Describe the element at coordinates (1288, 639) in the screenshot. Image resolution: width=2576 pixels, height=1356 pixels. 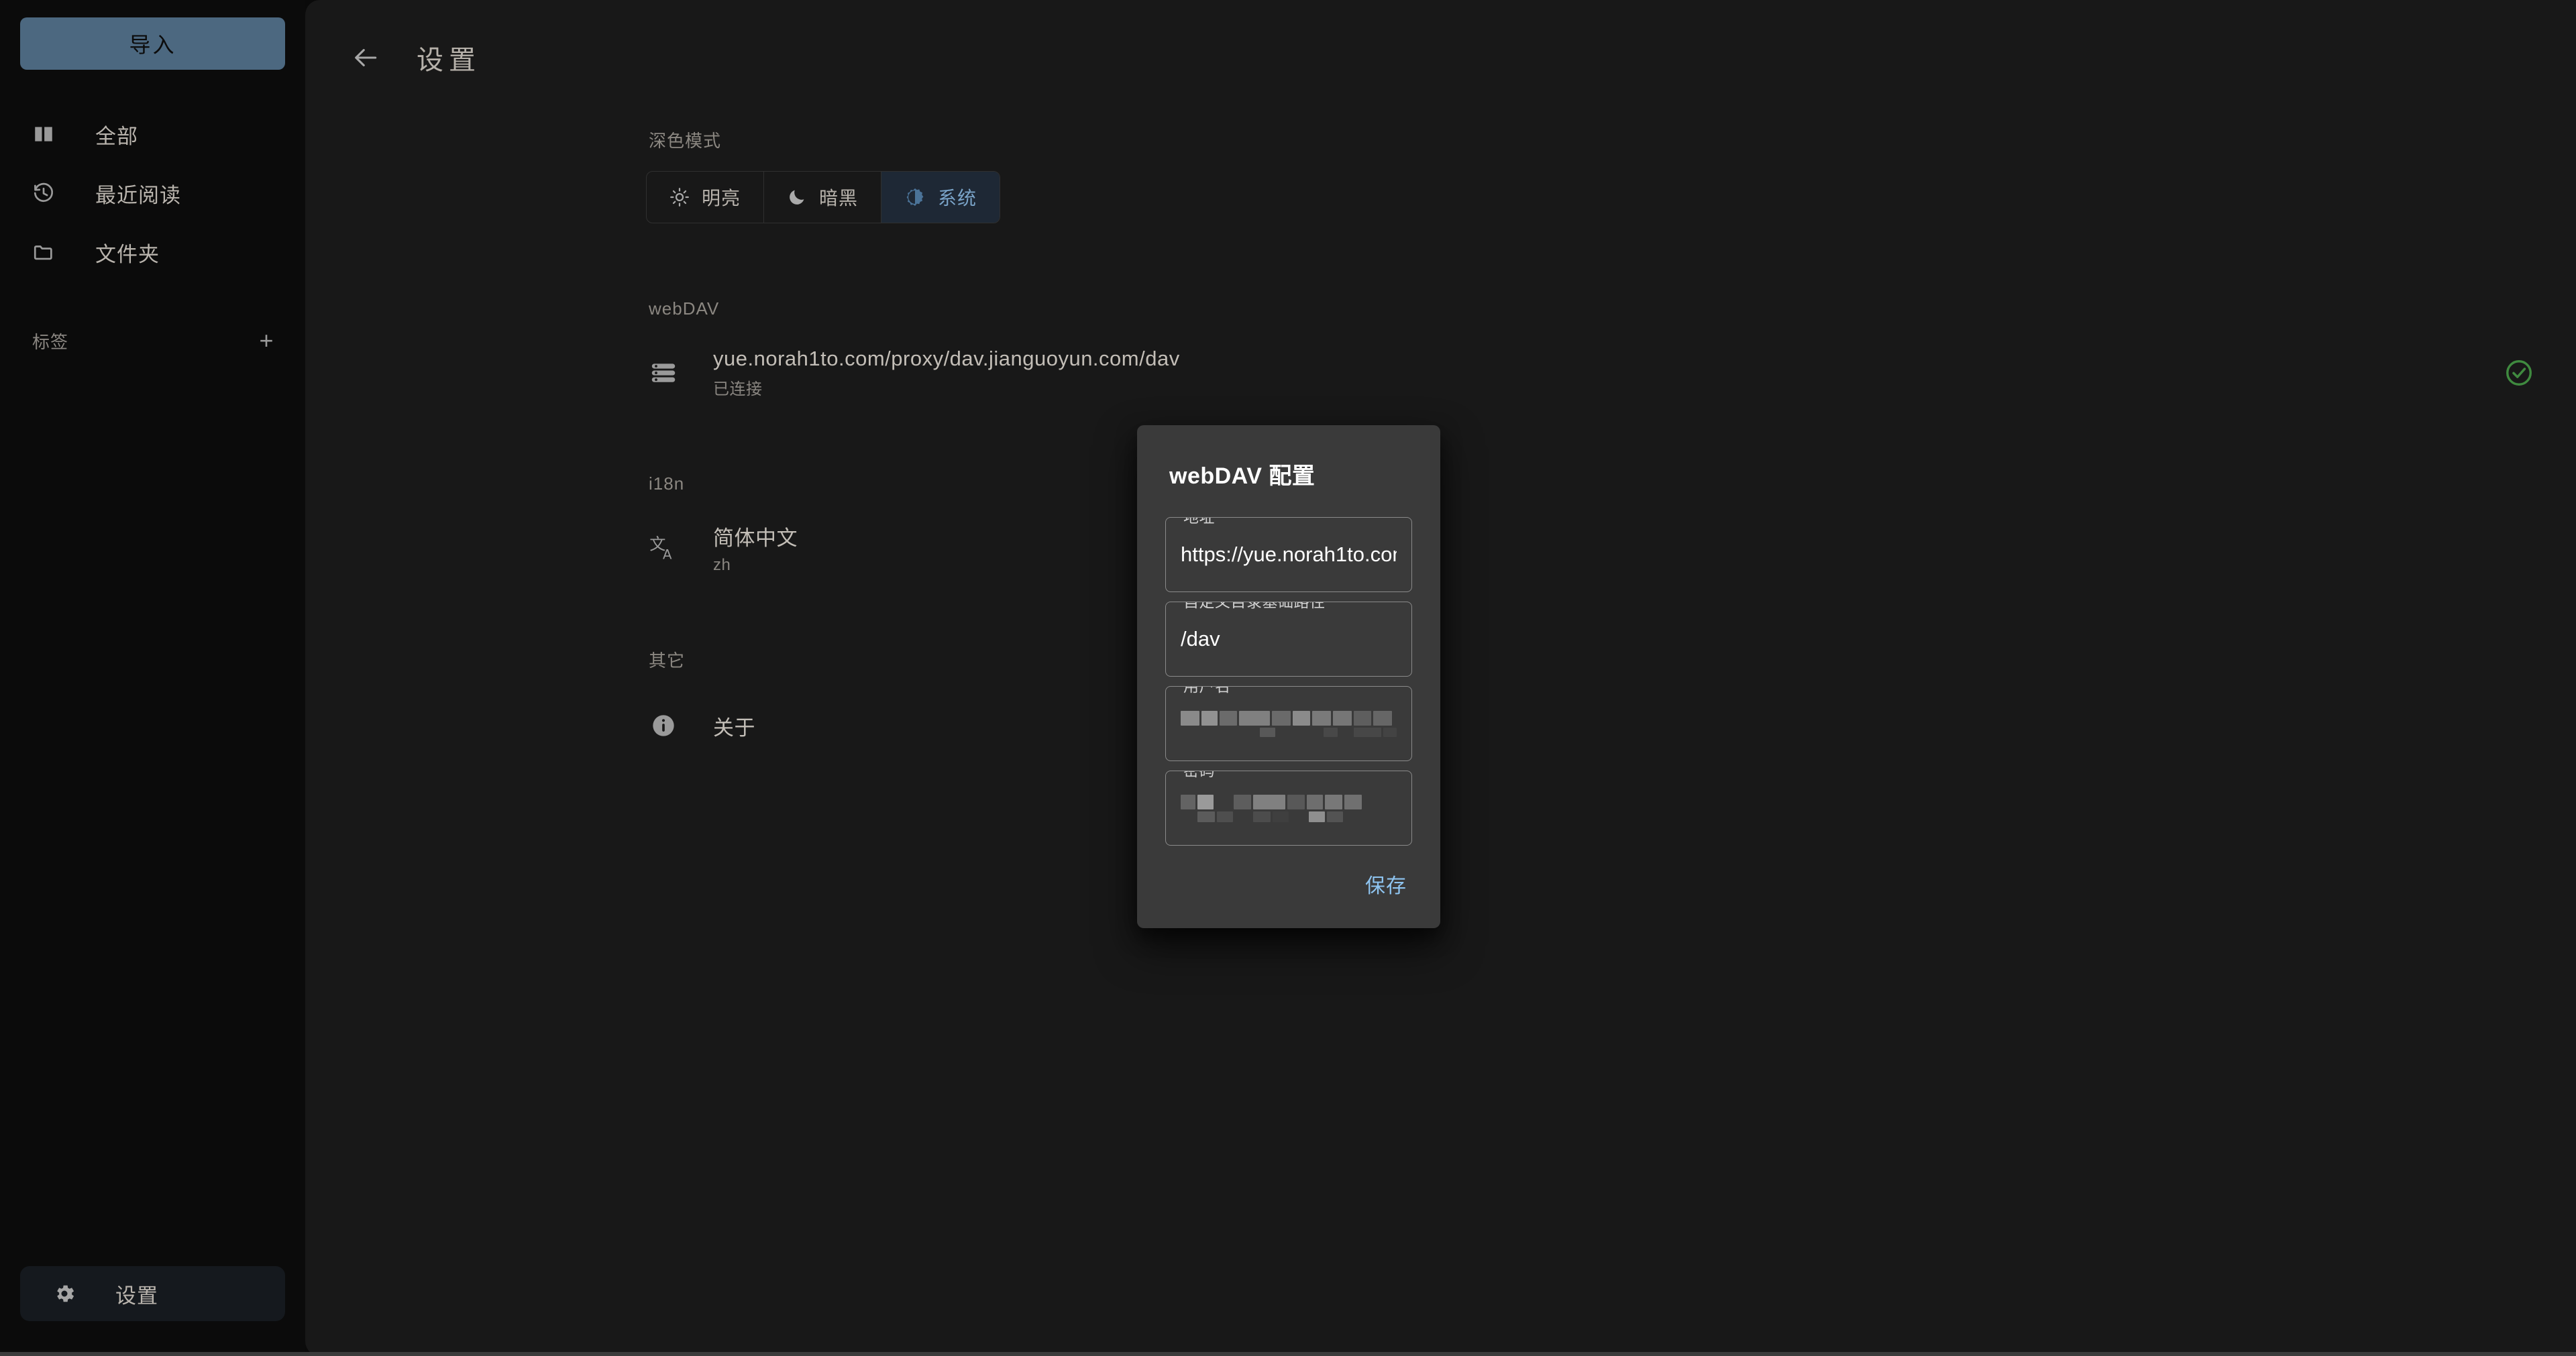
I see `base-path-field: 自定义目录基础路径 /dav` at that location.